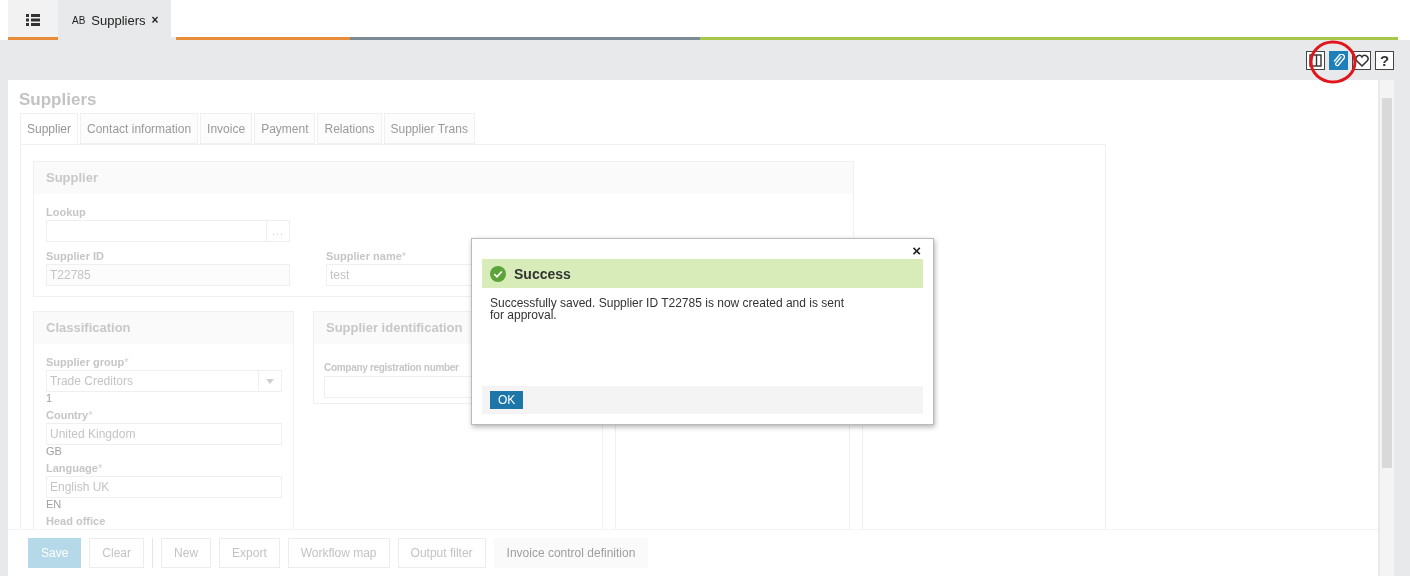 The width and height of the screenshot is (1410, 576). I want to click on field-hint: GB, so click(54, 451).